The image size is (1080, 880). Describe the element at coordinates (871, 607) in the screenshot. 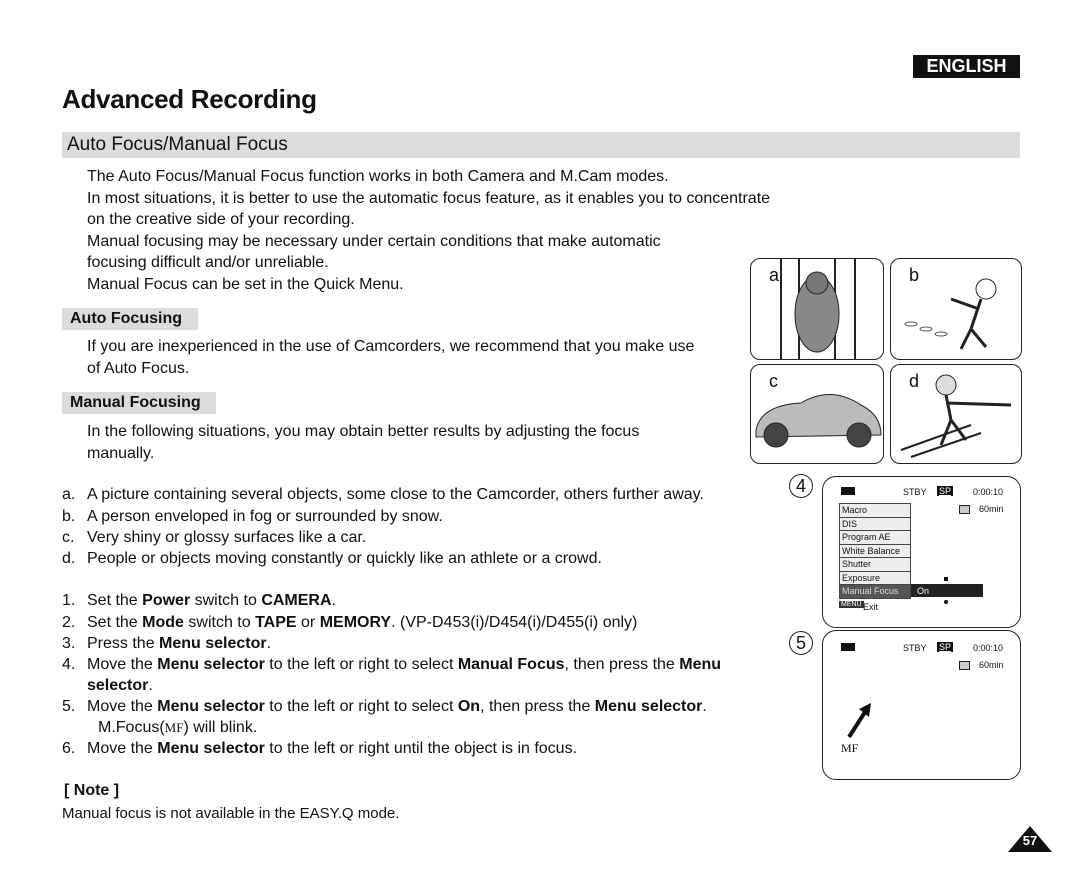

I see `exit-label: Exit` at that location.